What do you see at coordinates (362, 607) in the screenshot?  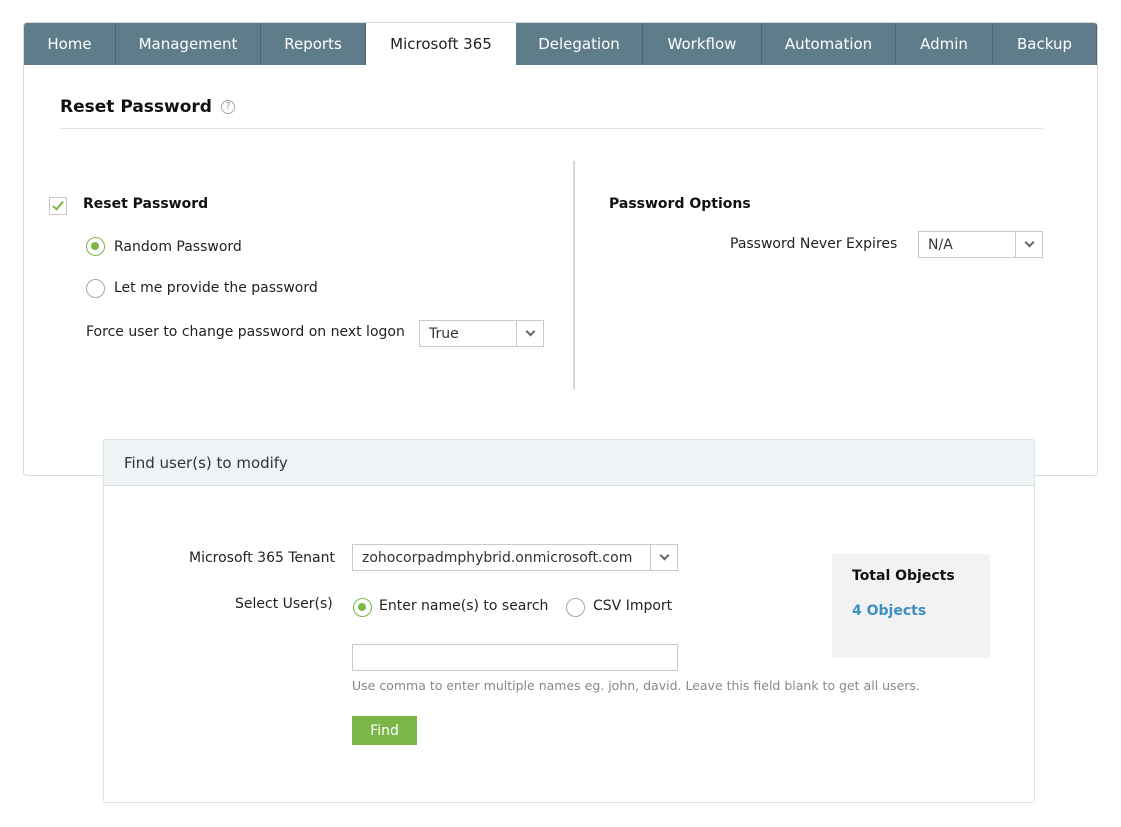 I see `search-names-radio` at bounding box center [362, 607].